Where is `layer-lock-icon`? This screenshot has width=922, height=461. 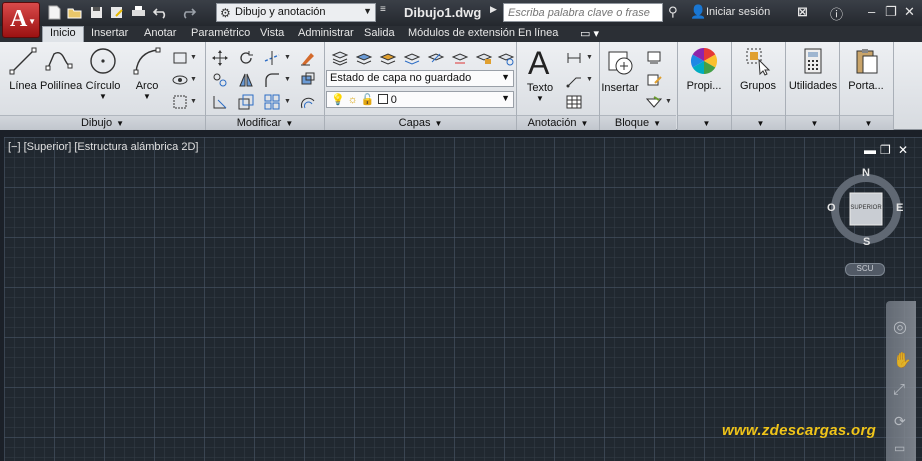
layer-lock-icon is located at coordinates (483, 57).